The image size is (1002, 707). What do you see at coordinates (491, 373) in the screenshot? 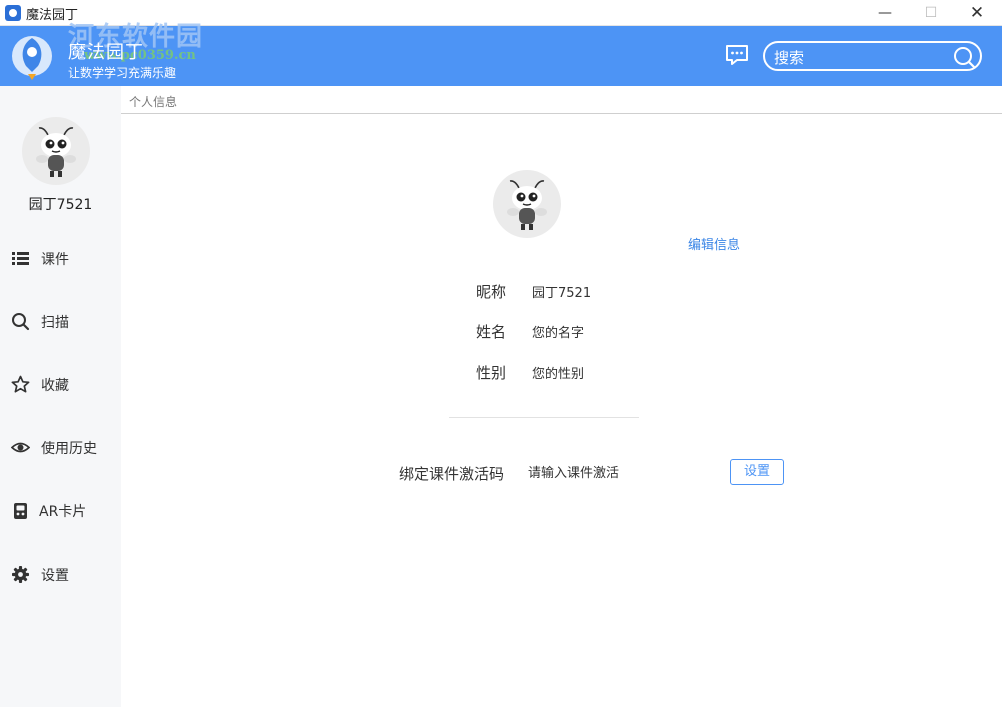
I see `gender-label: 性别` at bounding box center [491, 373].